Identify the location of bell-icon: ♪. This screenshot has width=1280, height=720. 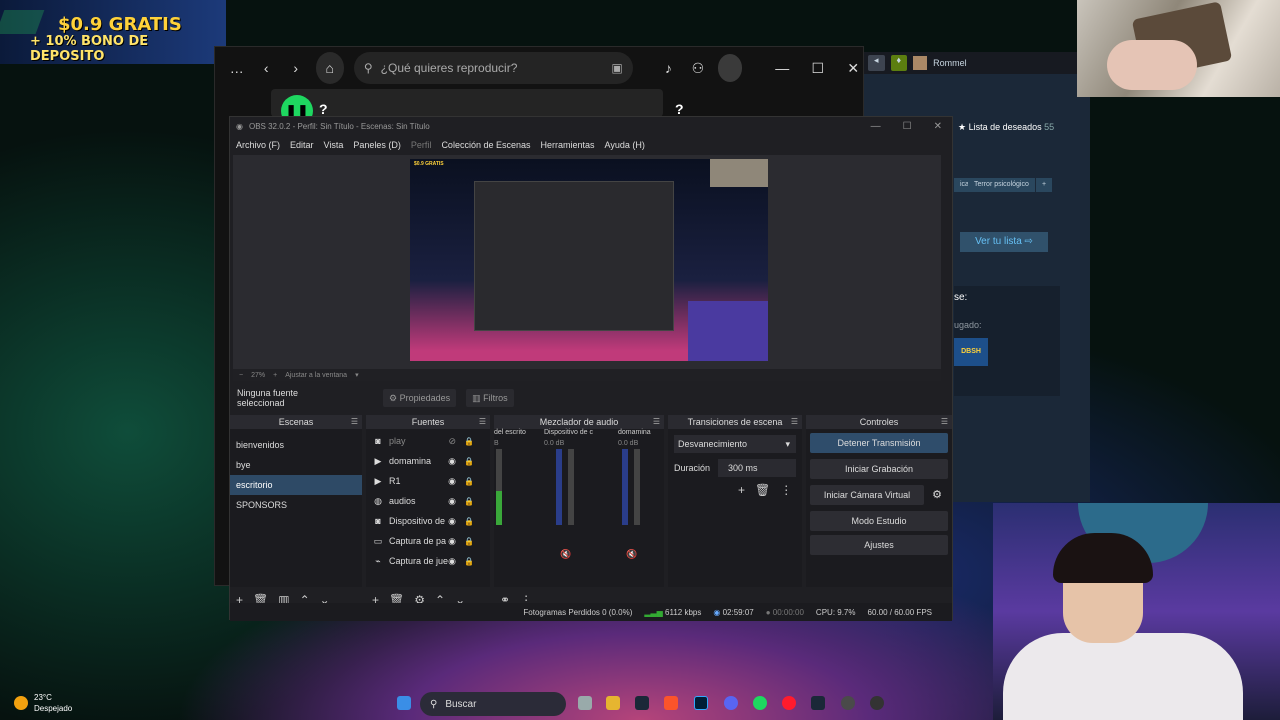
(669, 68).